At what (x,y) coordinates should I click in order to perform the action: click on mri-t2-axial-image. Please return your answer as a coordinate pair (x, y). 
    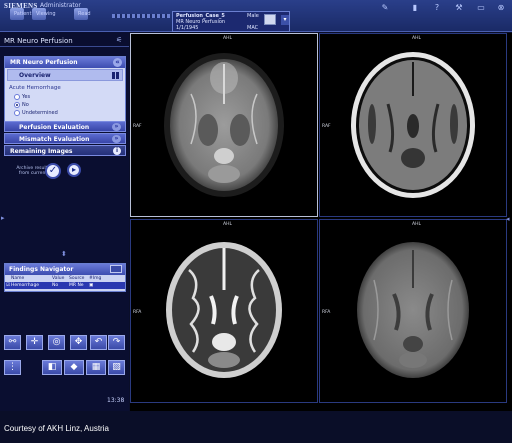
    Looking at the image, I should click on (224, 310).